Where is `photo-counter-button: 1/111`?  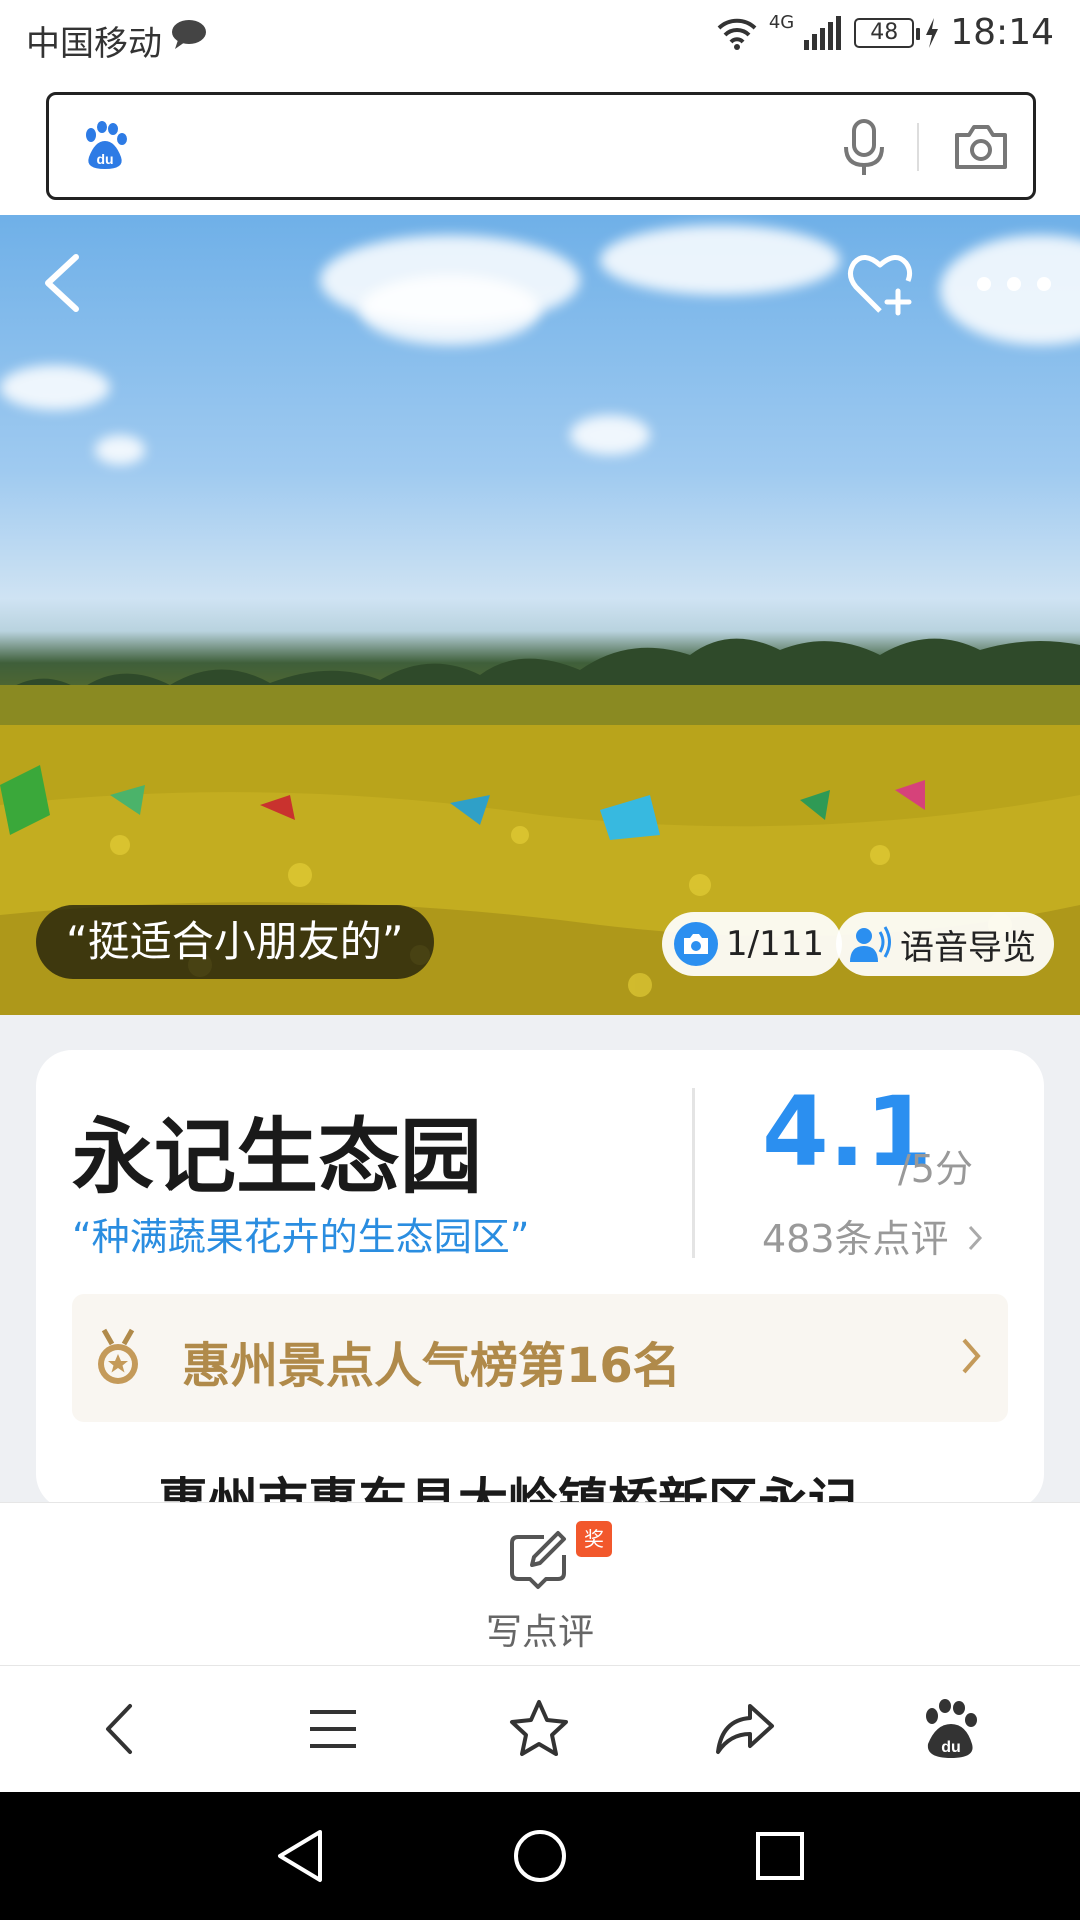
photo-counter-button: 1/111 is located at coordinates (752, 944).